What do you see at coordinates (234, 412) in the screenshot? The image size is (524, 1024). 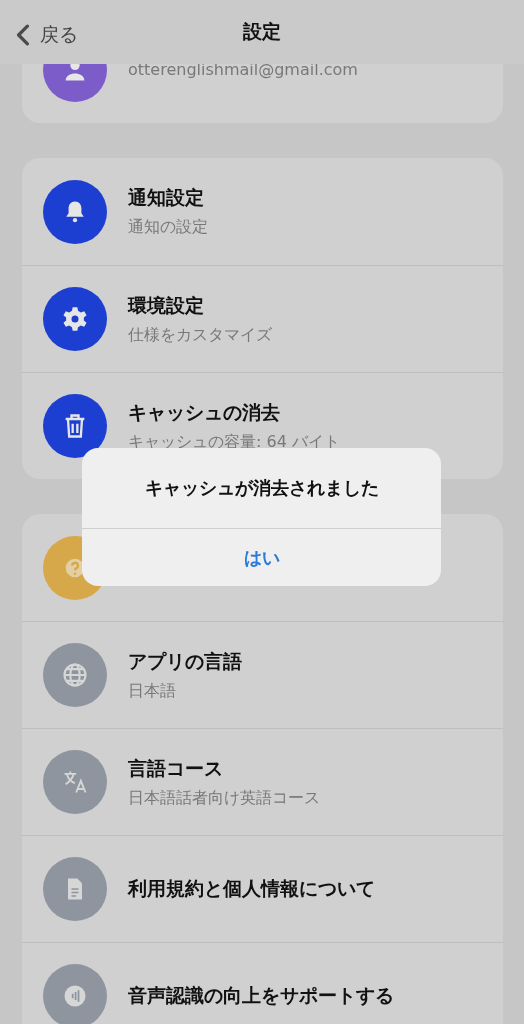 I see `setting-title: キャッシュの消去` at bounding box center [234, 412].